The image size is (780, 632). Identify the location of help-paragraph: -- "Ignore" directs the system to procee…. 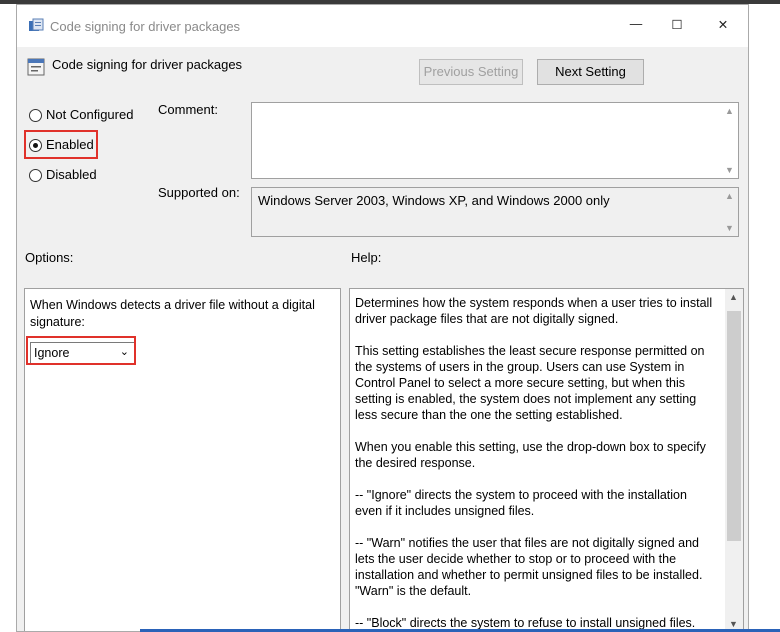
(521, 503).